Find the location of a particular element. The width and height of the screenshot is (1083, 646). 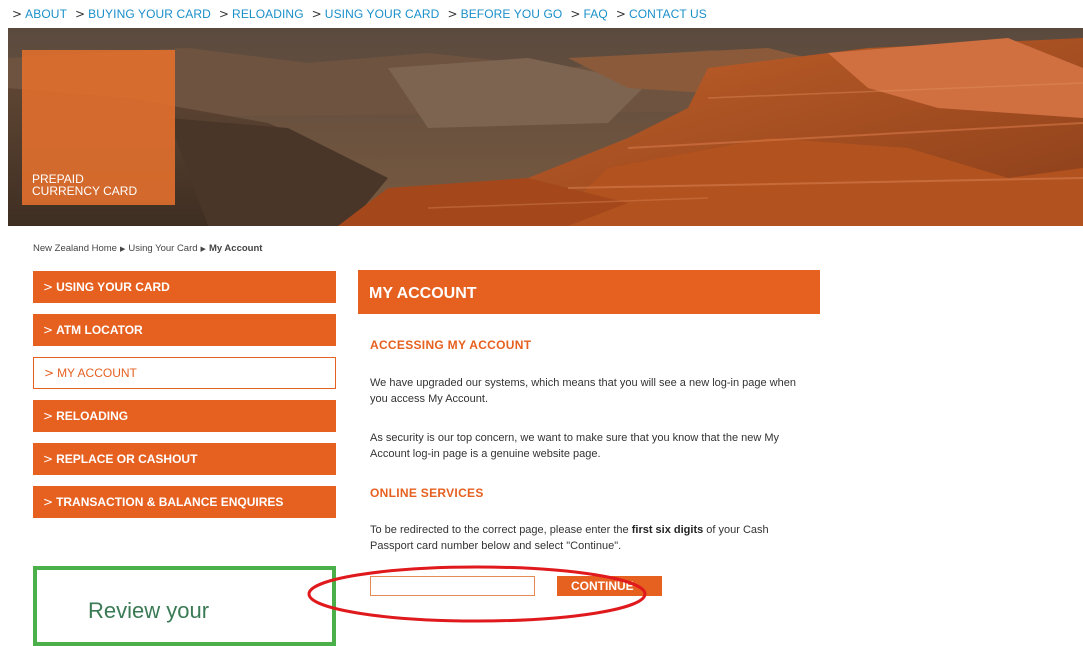

sidebar-item-my-account: > MY ACCOUNT is located at coordinates (184, 373).